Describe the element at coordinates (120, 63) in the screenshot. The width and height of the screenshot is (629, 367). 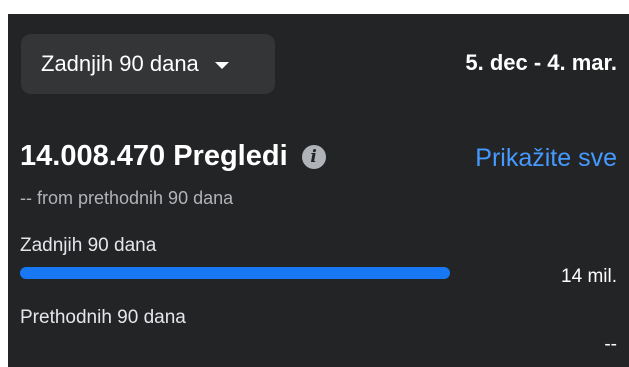
I see `period-dropdown-label: Zadnjih 90 dana` at that location.